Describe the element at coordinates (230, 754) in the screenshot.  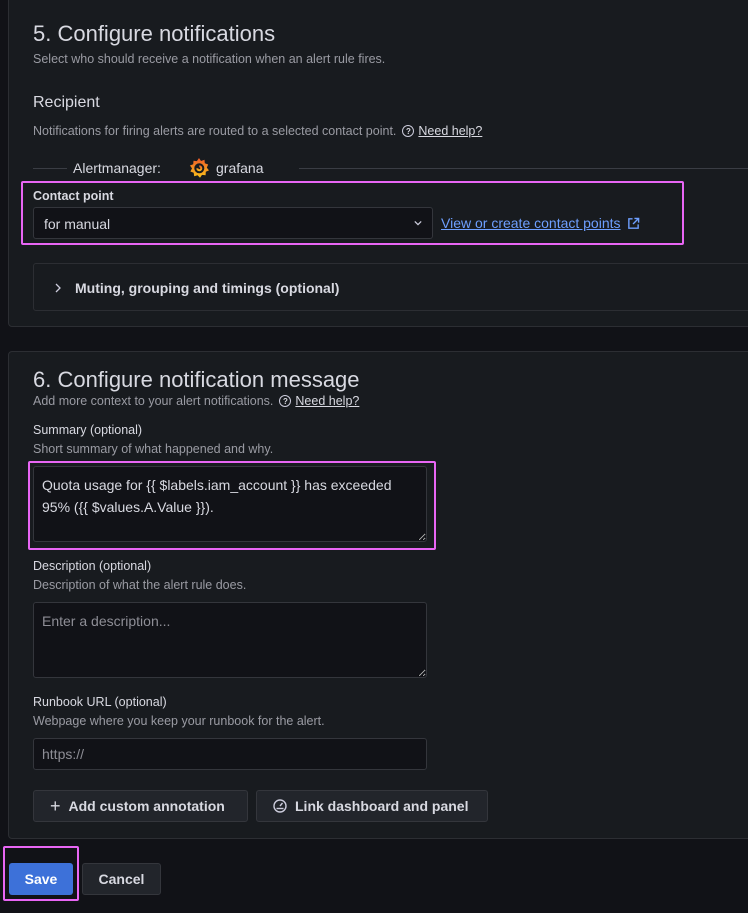
I see `runbook-url-input` at that location.